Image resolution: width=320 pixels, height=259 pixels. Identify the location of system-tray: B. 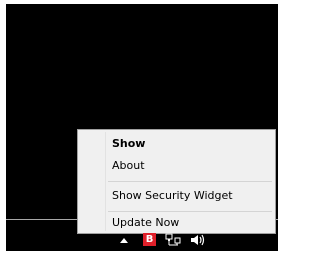
(174, 240).